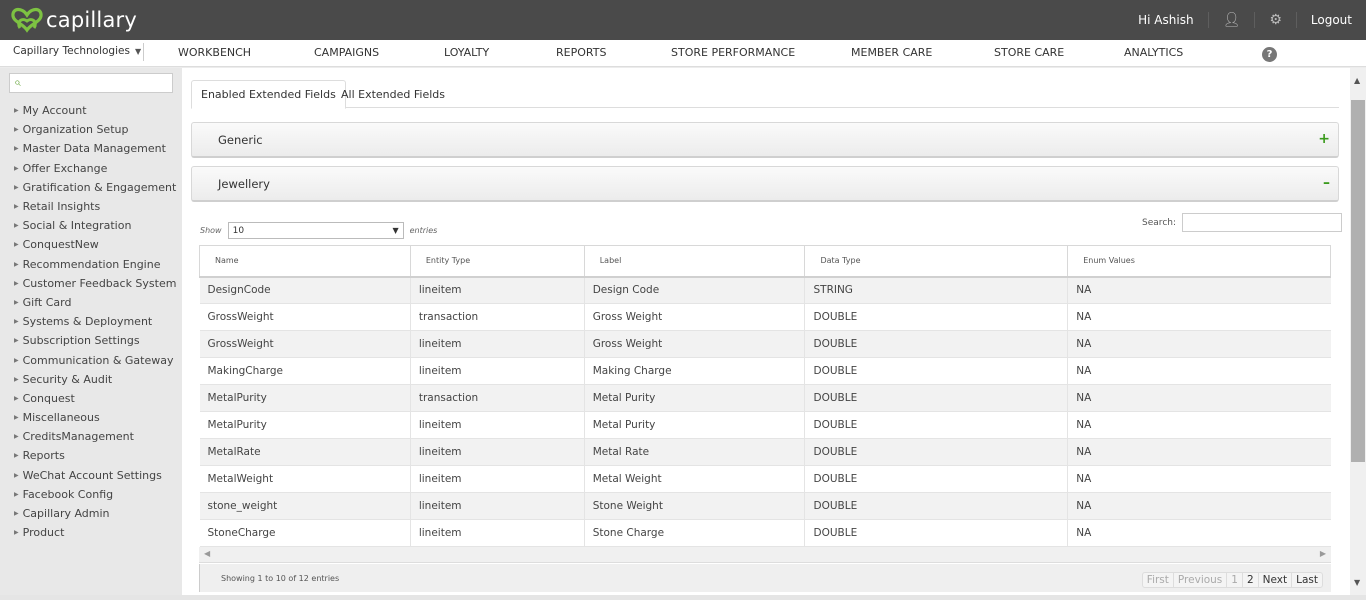 The height and width of the screenshot is (600, 1366). I want to click on column-header-enum-values: Enum Values, so click(1199, 261).